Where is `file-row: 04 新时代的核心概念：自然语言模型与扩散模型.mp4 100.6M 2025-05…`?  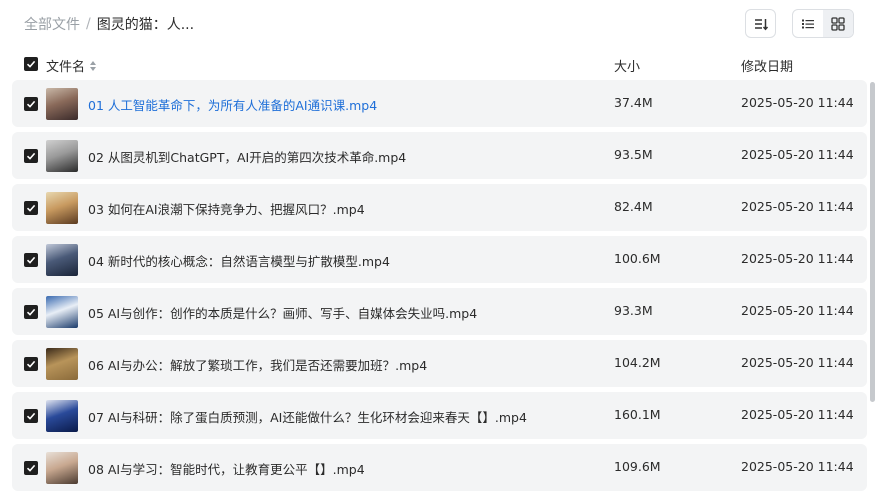 file-row: 04 新时代的核心概念：自然语言模型与扩散模型.mp4 100.6M 2025-05… is located at coordinates (439, 259).